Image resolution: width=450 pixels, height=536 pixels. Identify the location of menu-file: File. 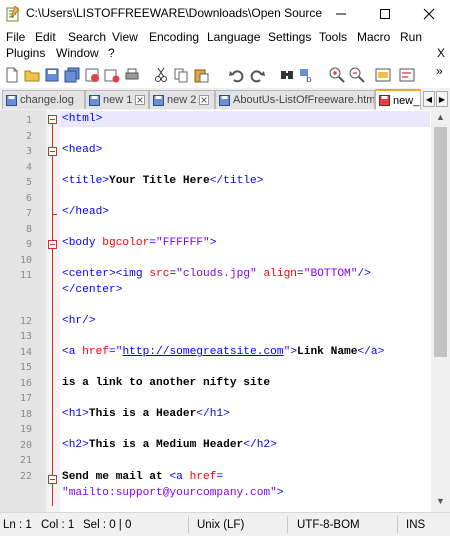
(15, 37).